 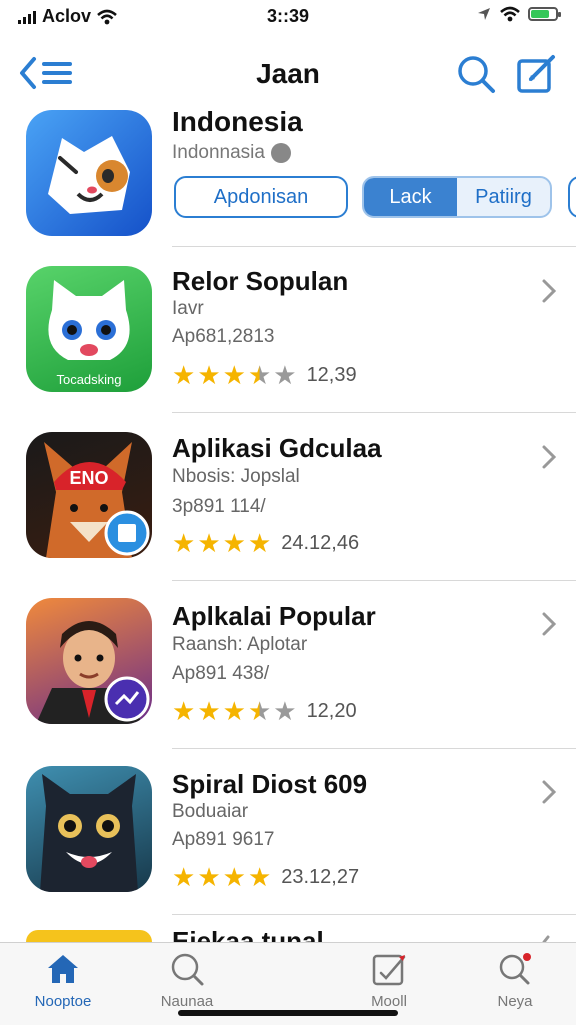 I want to click on status-bar: Aclov 3::39, so click(x=288, y=17).